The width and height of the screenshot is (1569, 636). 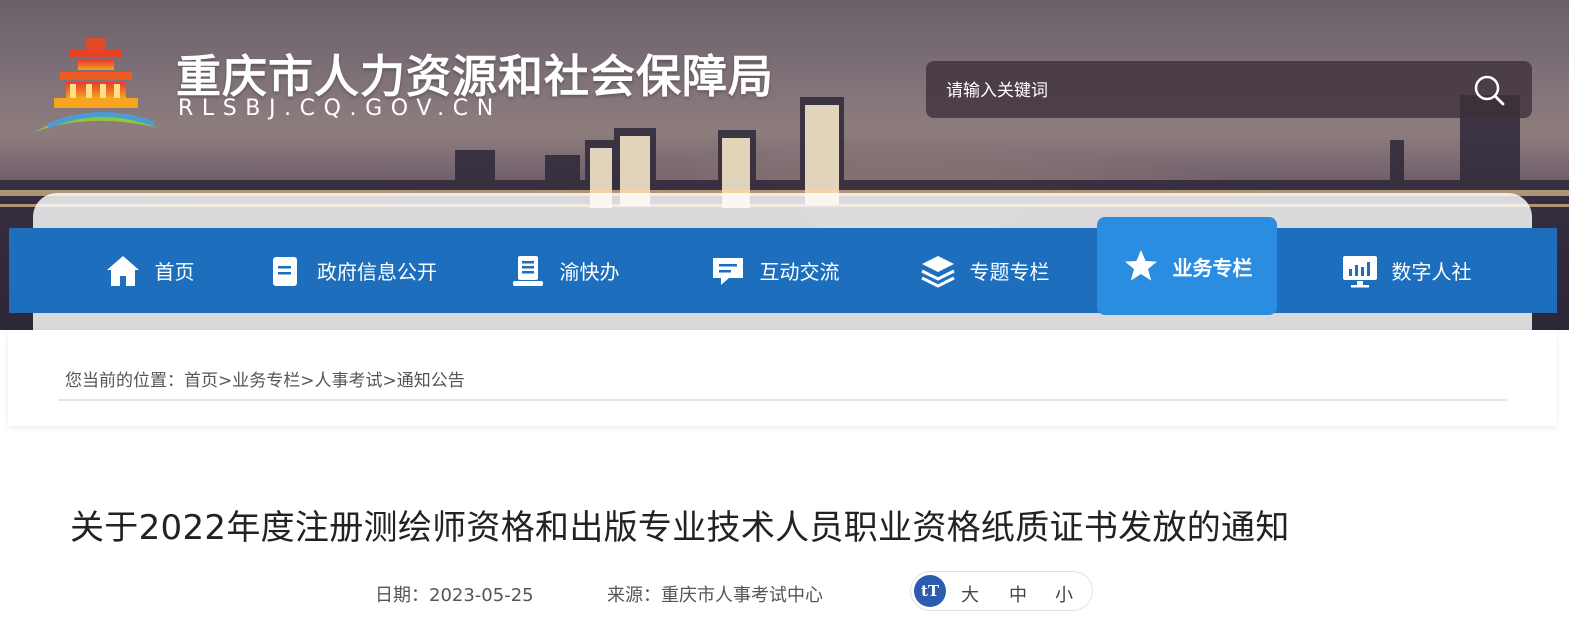 I want to click on article-date: 日期：2023-05-25, so click(x=454, y=594).